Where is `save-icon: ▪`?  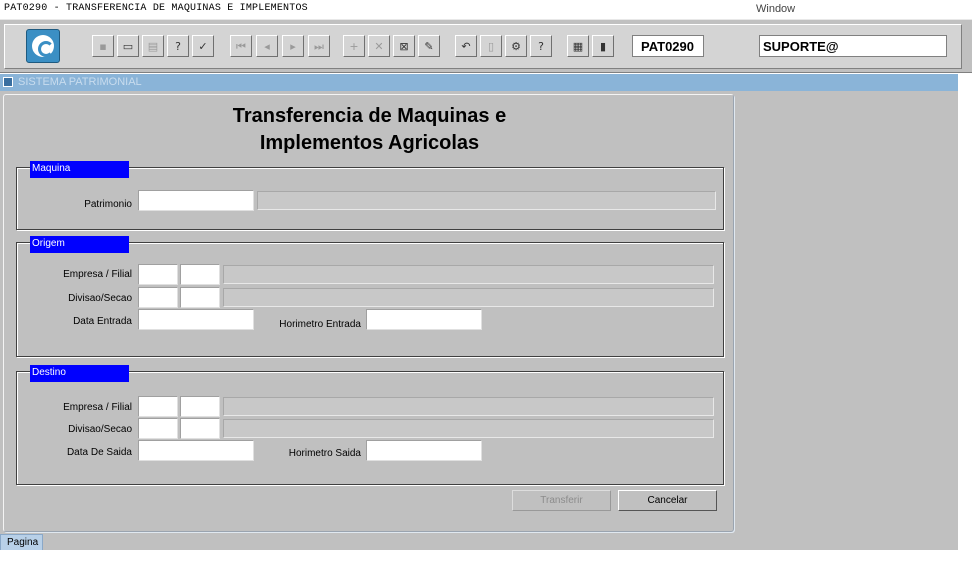
save-icon: ▪ is located at coordinates (103, 46).